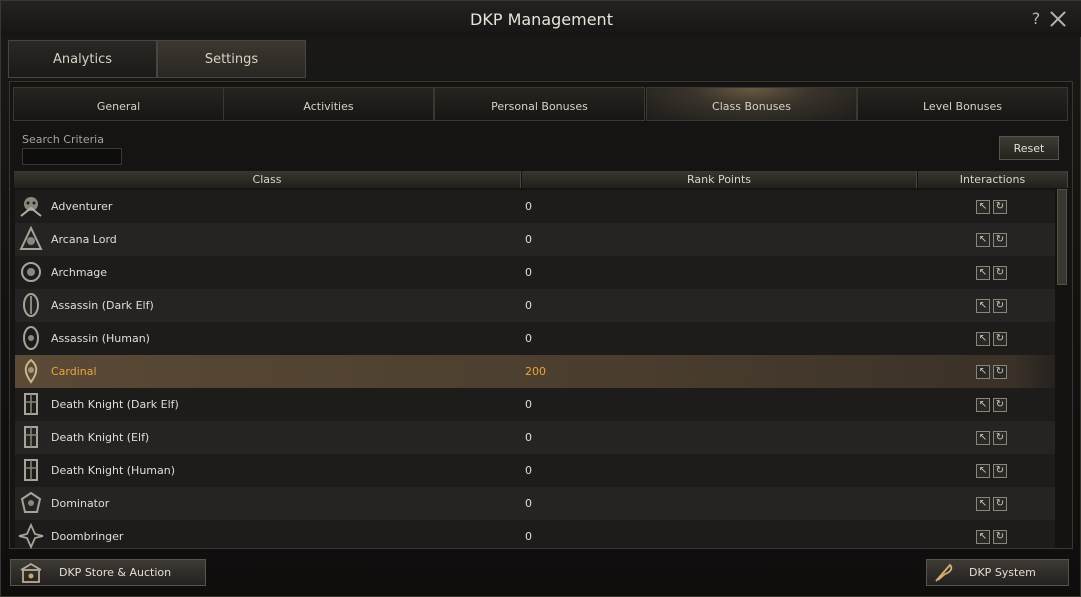 This screenshot has height=597, width=1081. What do you see at coordinates (80, 503) in the screenshot?
I see `class-name: Dominator` at bounding box center [80, 503].